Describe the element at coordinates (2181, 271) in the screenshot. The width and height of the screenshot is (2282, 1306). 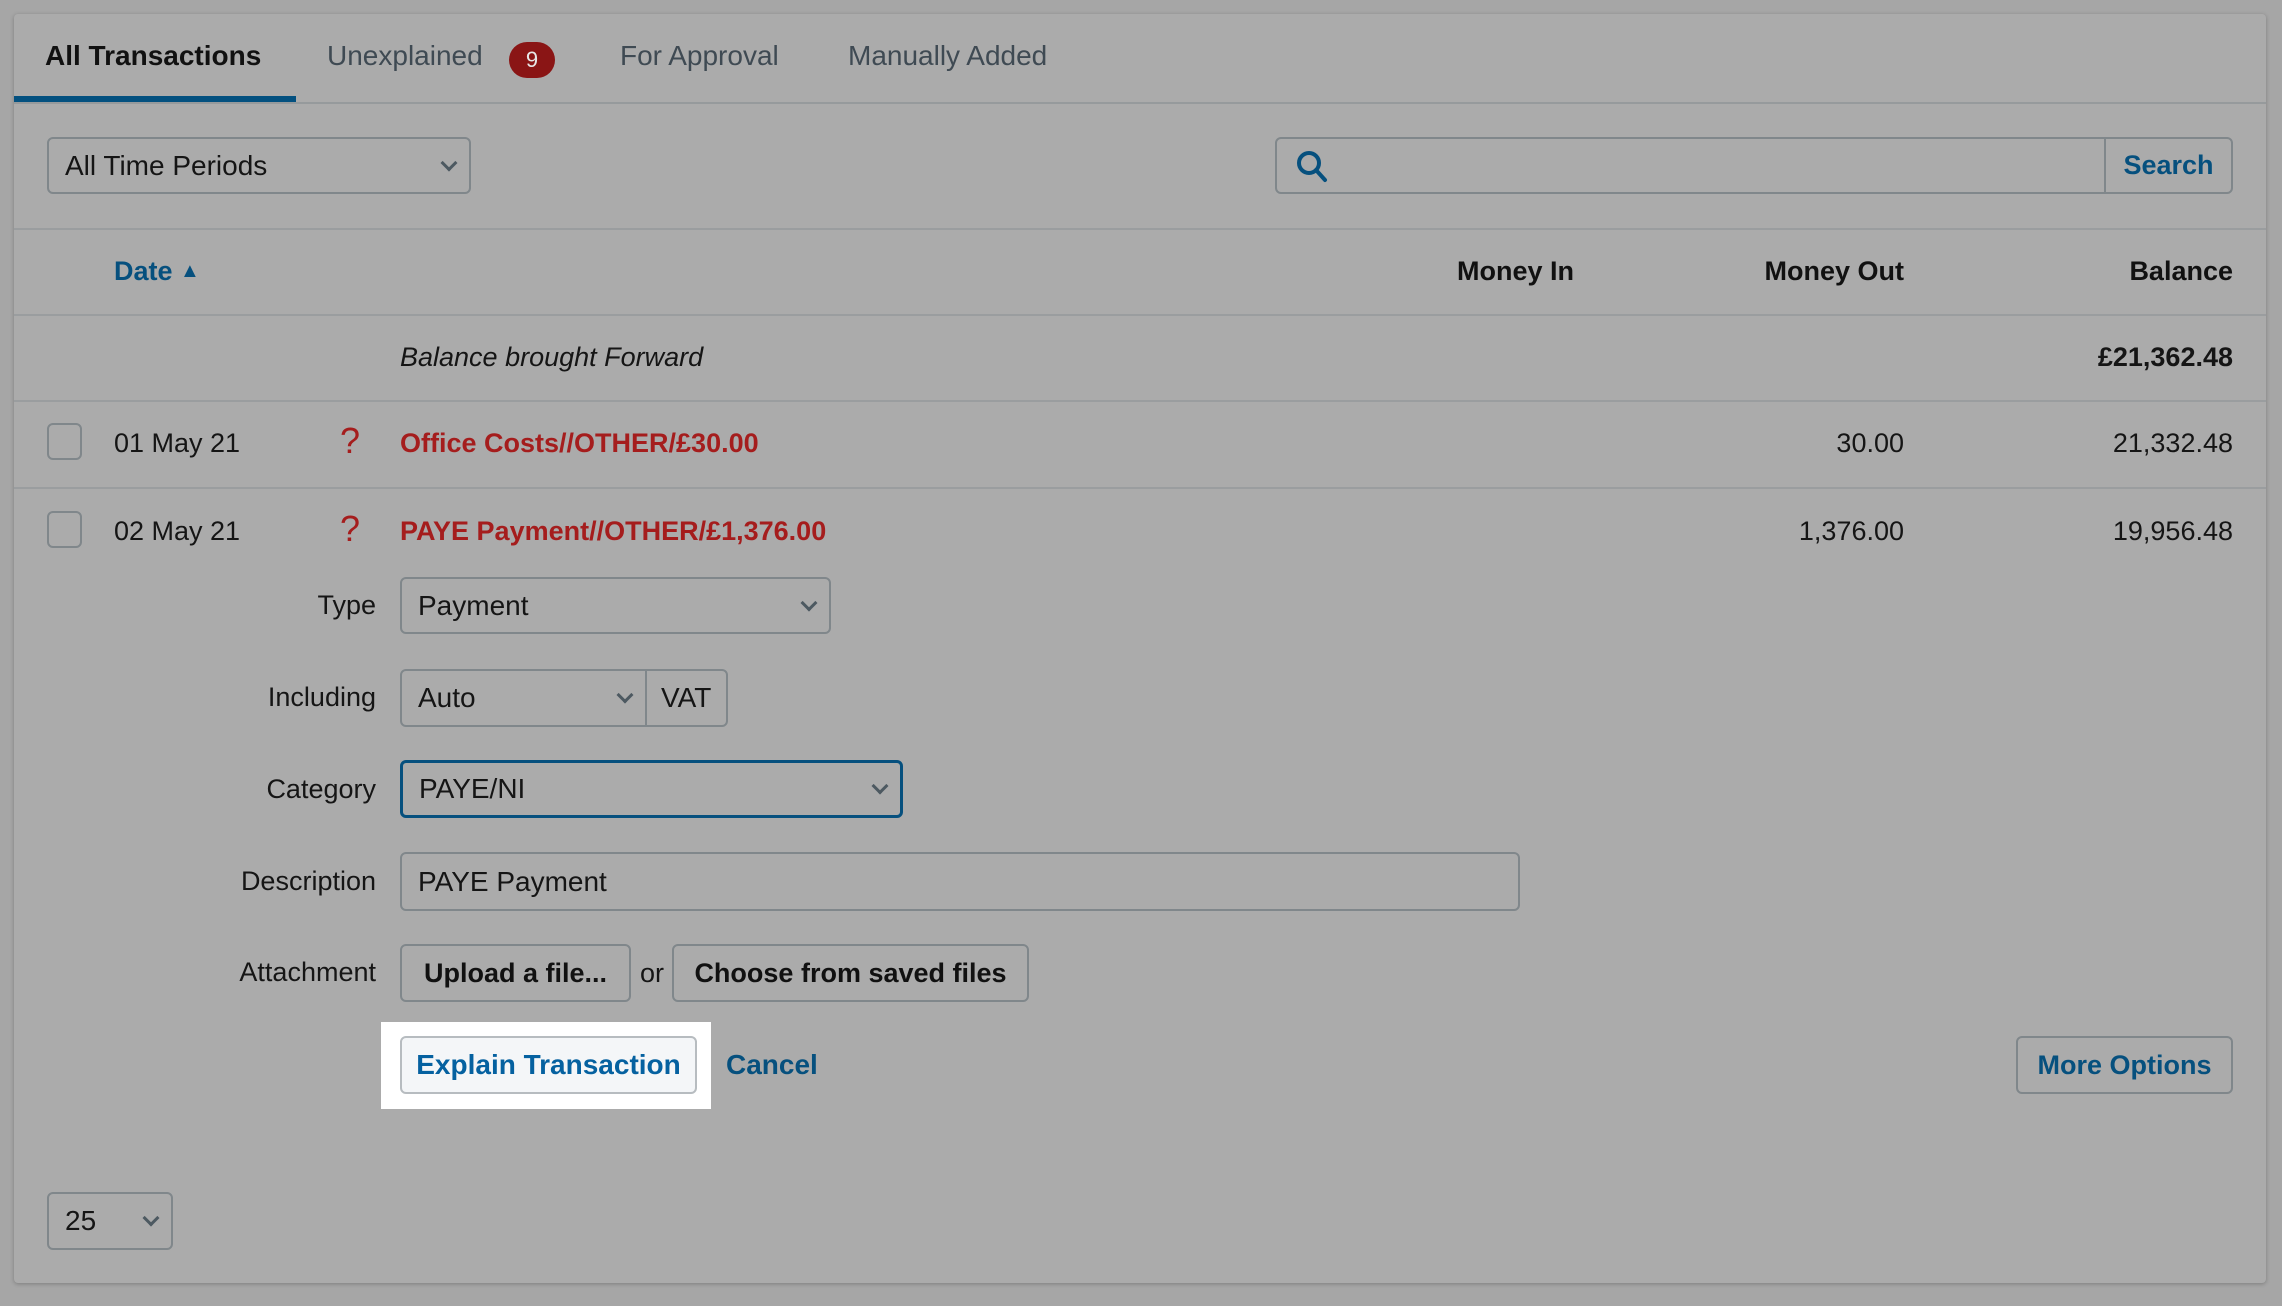
I see `column-header-balance: Balance` at that location.